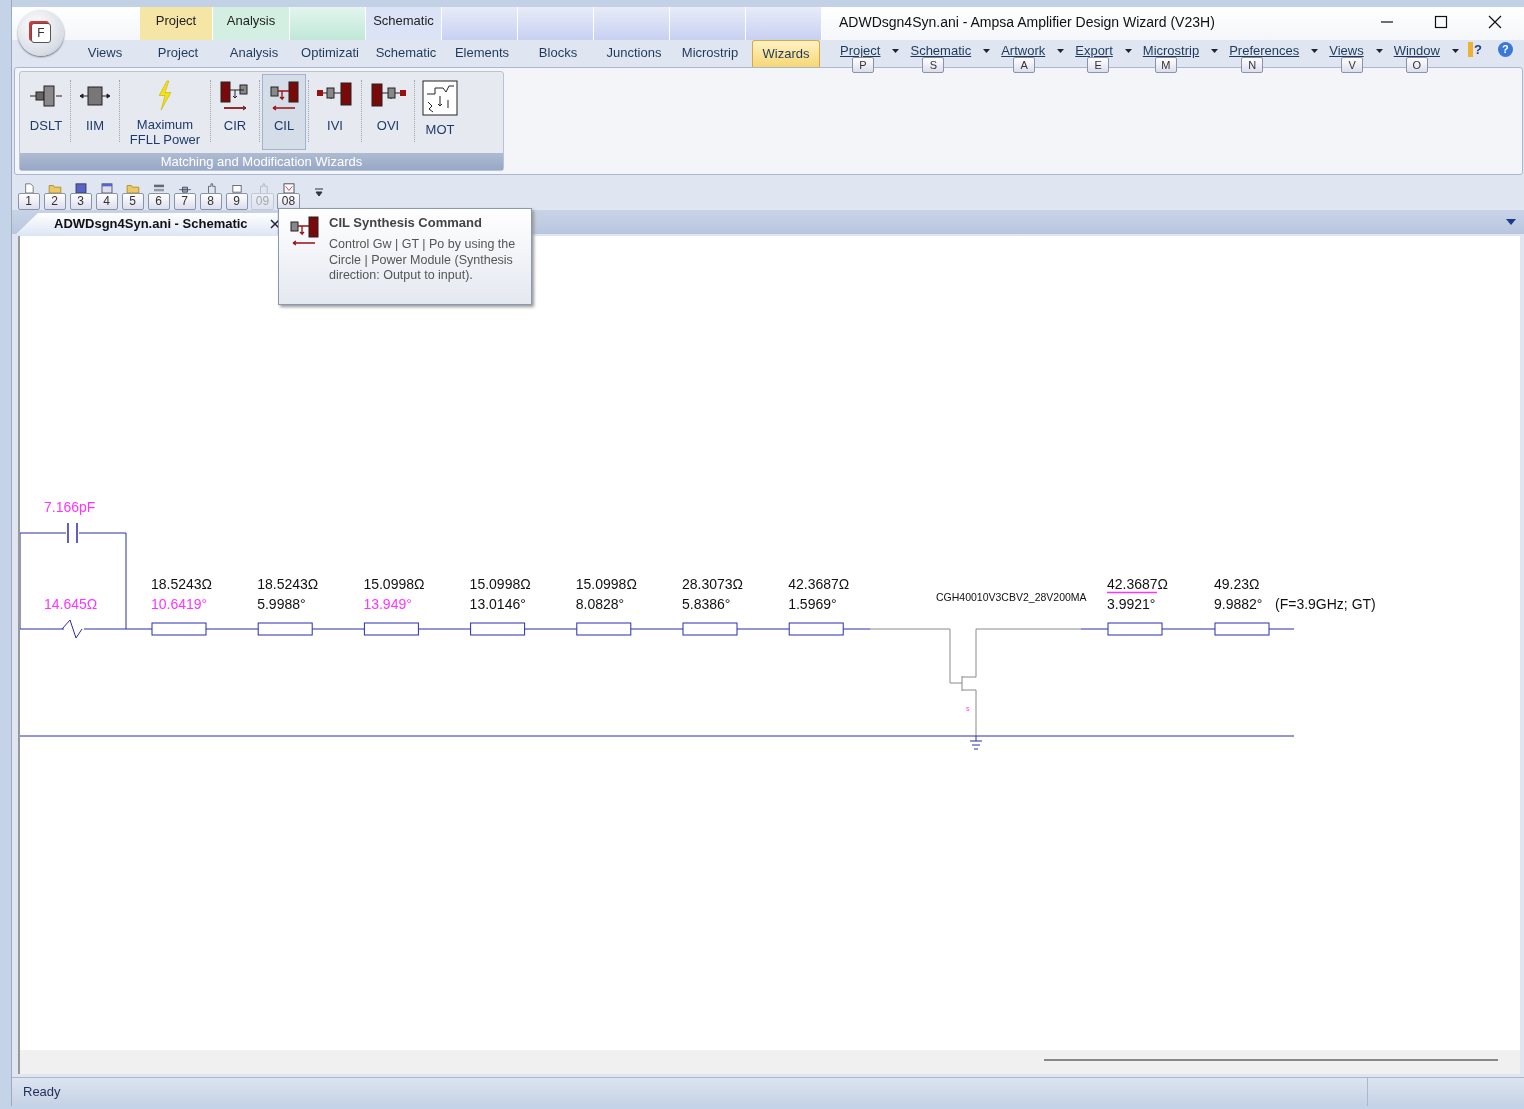 This screenshot has width=1524, height=1109. I want to click on context-tab-header: Project, so click(176, 23).